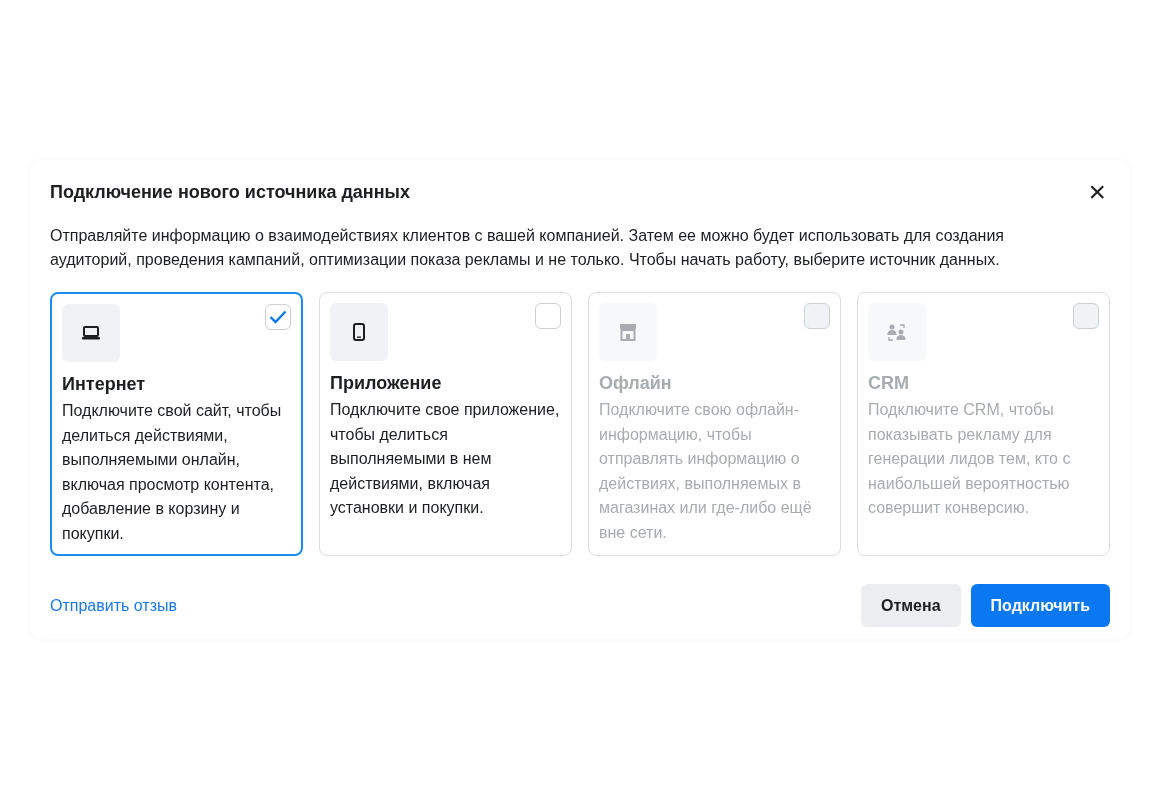  What do you see at coordinates (911, 605) in the screenshot?
I see `cancel-button: Отмена` at bounding box center [911, 605].